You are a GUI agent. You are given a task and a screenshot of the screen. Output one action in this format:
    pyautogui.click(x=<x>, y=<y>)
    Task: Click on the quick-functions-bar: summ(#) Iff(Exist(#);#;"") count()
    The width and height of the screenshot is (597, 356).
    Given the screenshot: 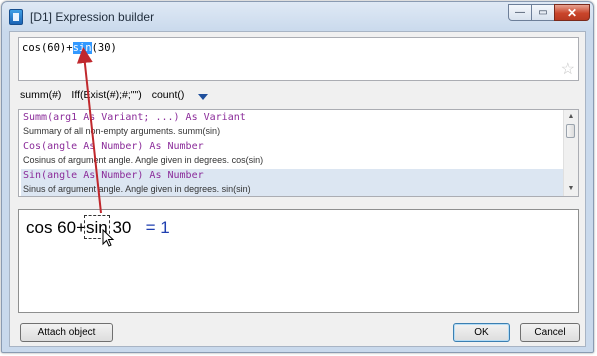 What is the action you would take?
    pyautogui.click(x=114, y=96)
    